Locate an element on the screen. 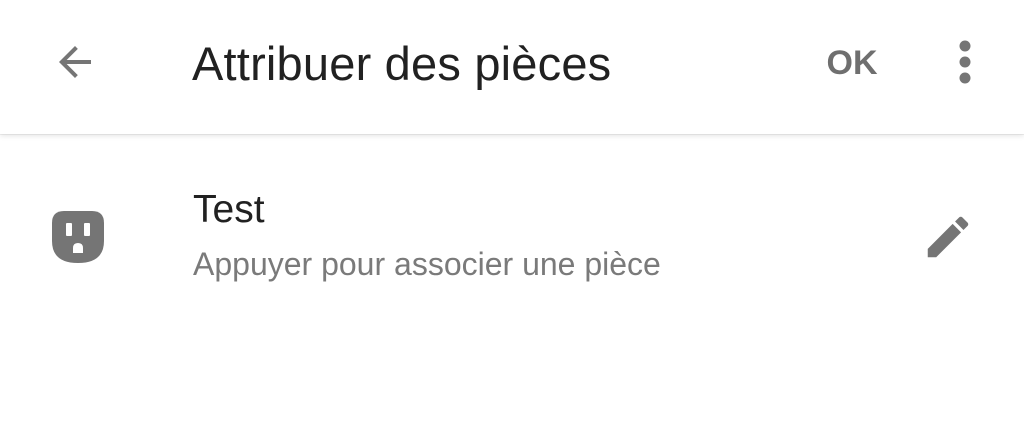 This screenshot has width=1024, height=421. edit-button is located at coordinates (948, 237).